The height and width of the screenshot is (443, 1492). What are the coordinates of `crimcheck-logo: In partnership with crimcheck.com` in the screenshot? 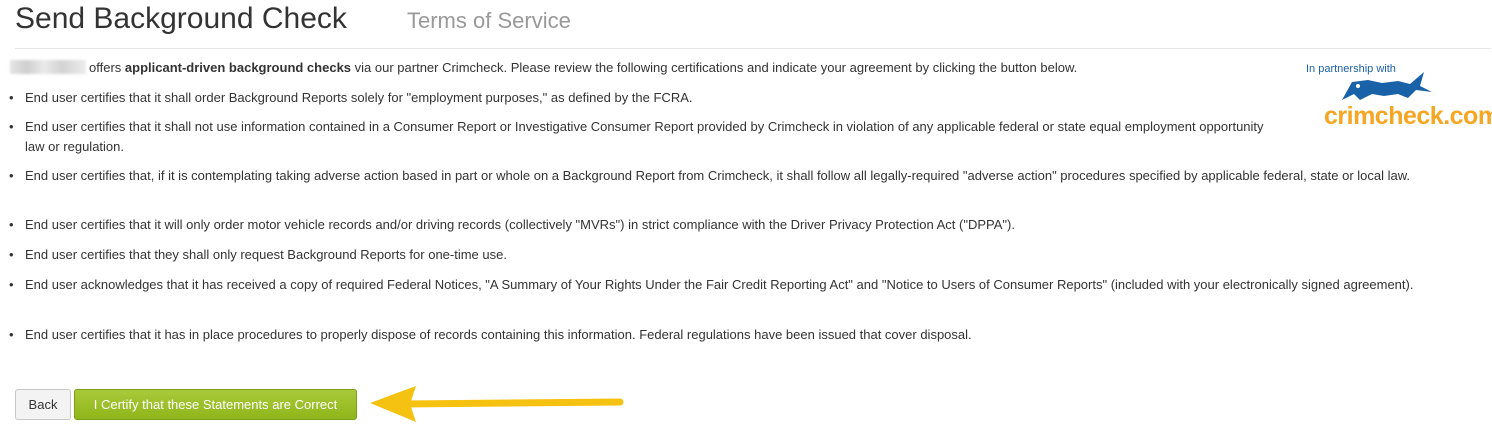 It's located at (1396, 97).